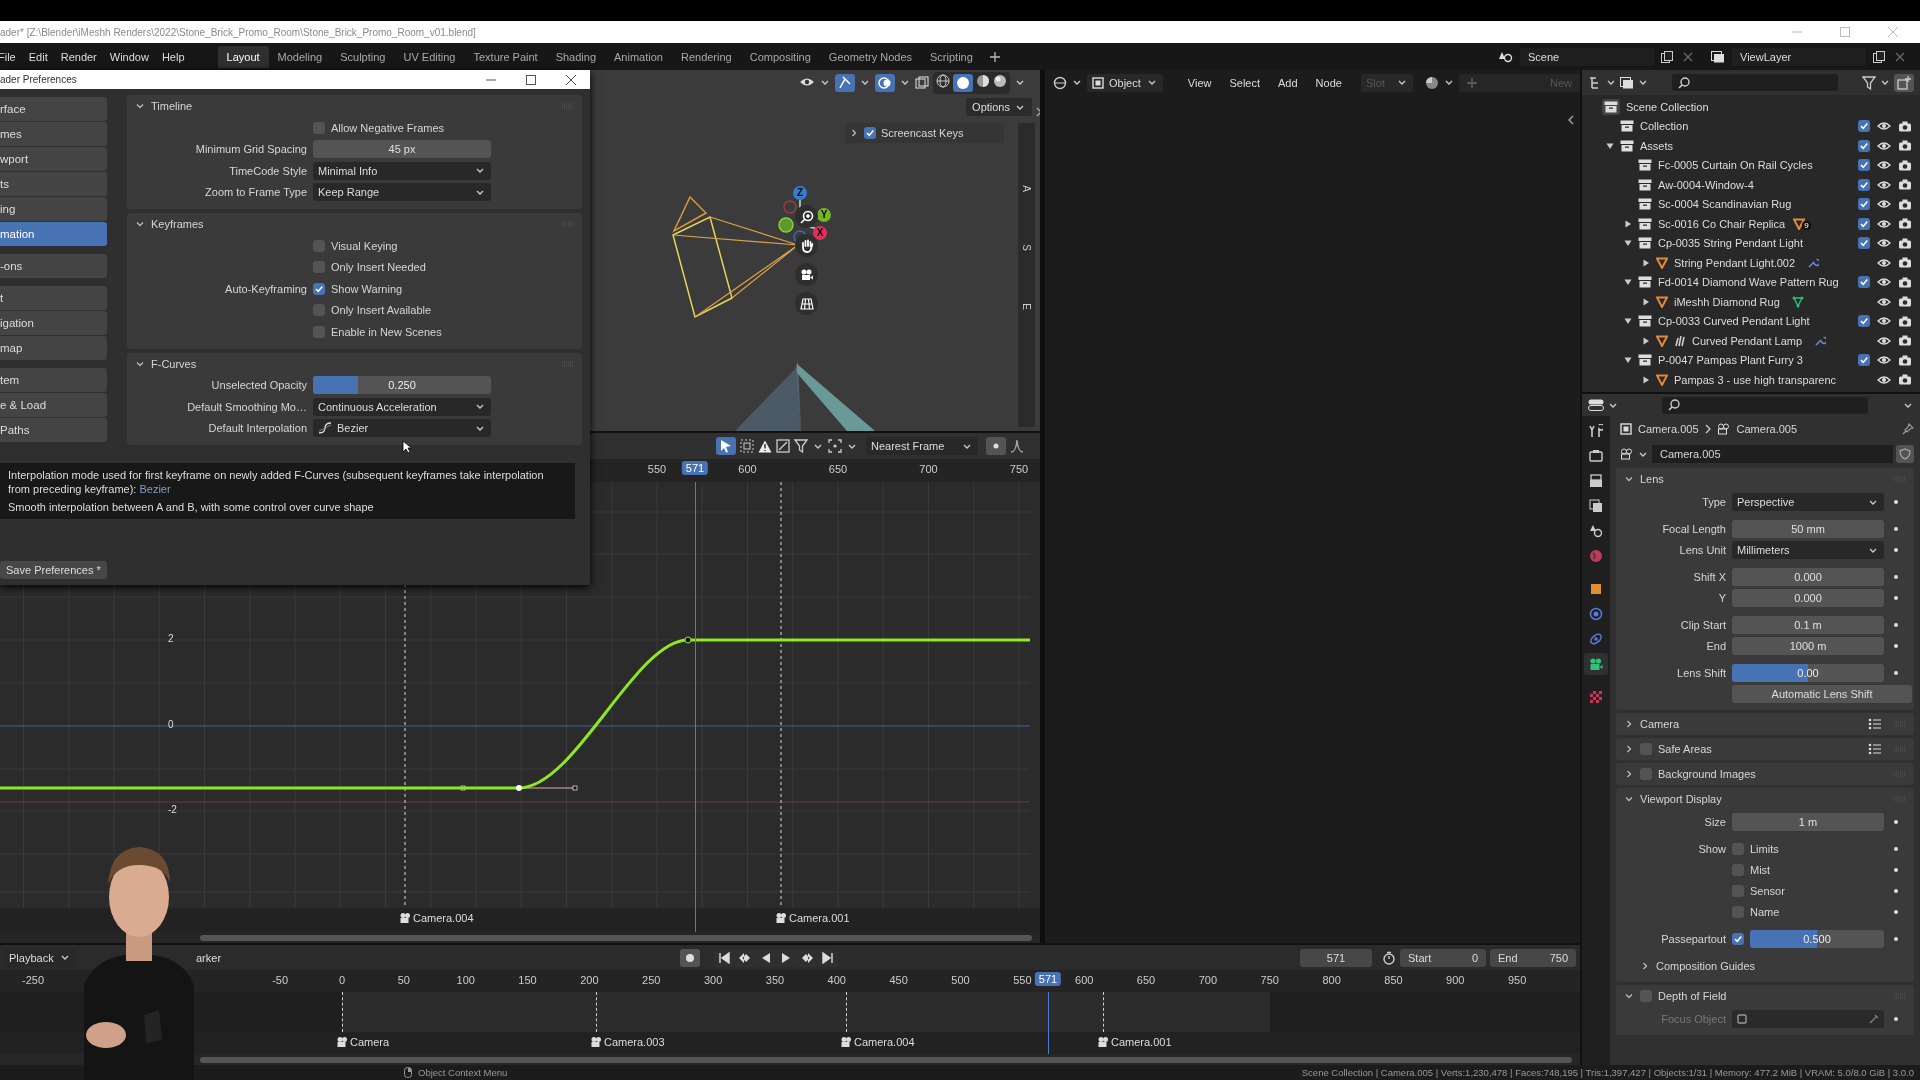 The height and width of the screenshot is (1080, 1920). Describe the element at coordinates (1199, 82) in the screenshot. I see `menu-item: View` at that location.